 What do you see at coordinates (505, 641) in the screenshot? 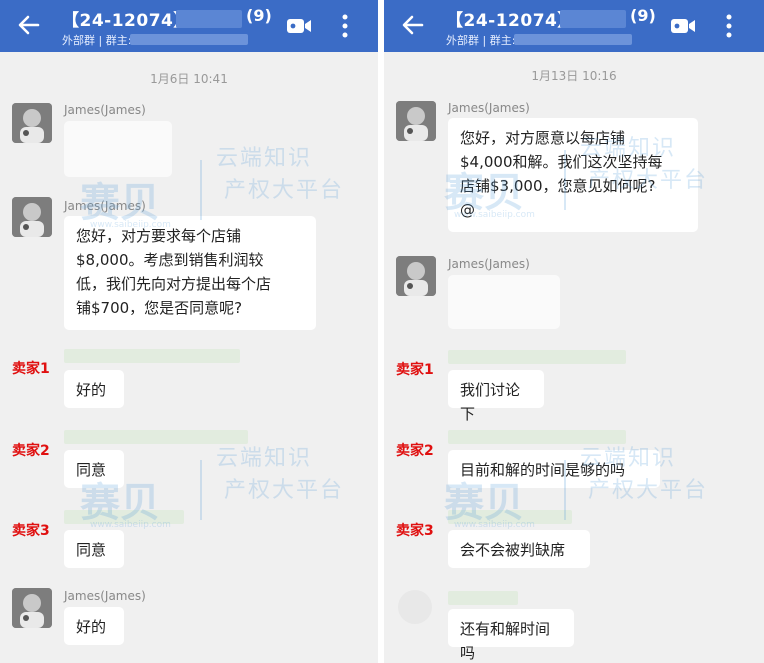
I see `message-text: 还有和解时间吗` at bounding box center [505, 641].